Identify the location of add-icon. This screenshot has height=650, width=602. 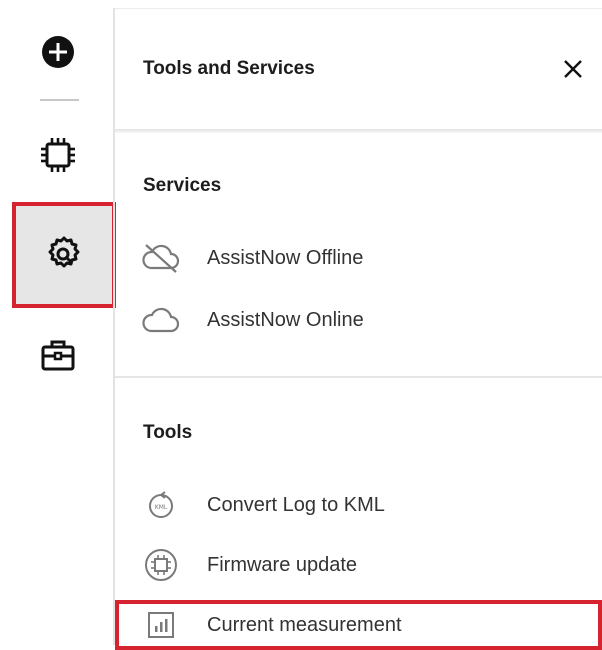
(58, 52).